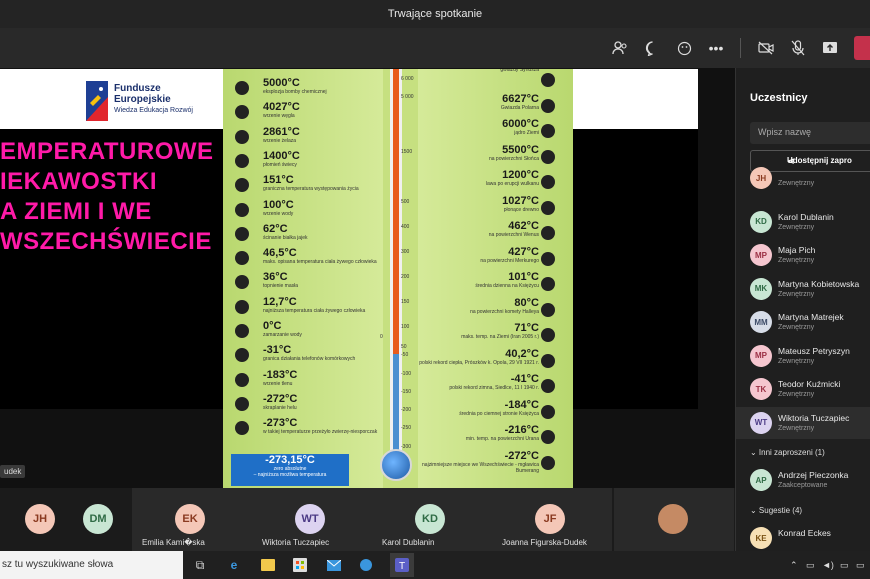 The image size is (870, 579). I want to click on tray-chevron-icon: ⌃, so click(794, 565).